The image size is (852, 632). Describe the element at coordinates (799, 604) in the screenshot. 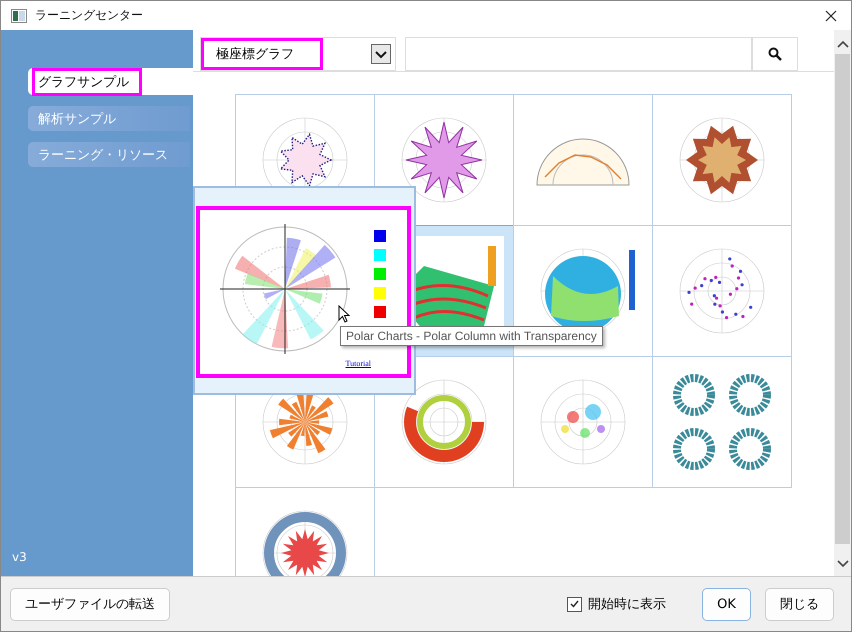

I see `dialog-button: 閉じる` at that location.